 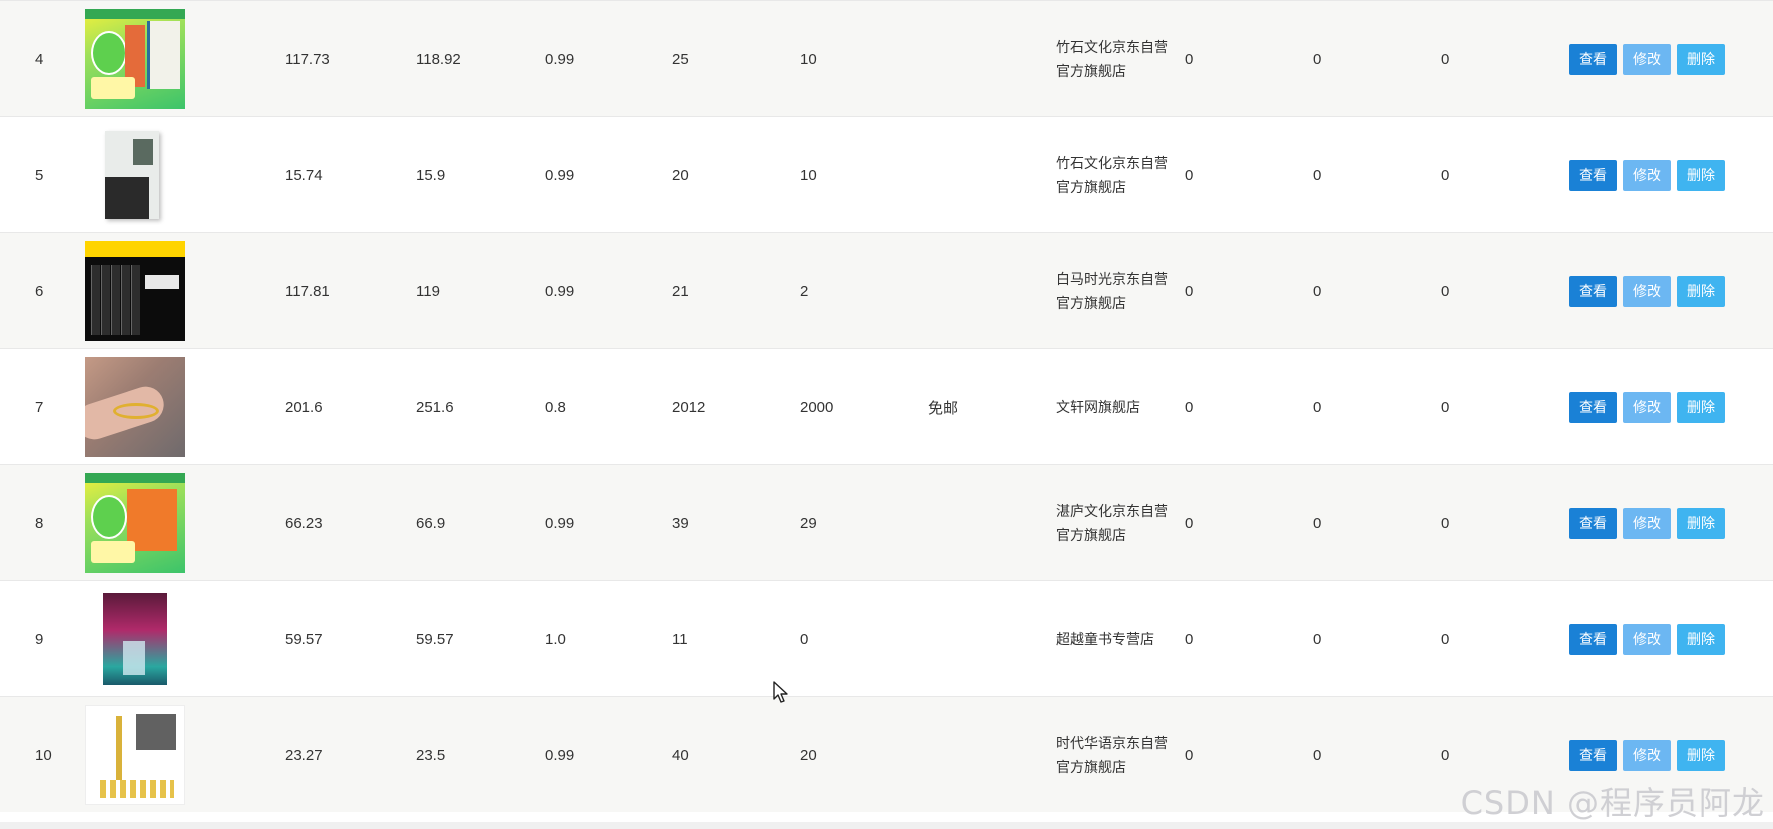 I want to click on row-index: 6, so click(x=39, y=291).